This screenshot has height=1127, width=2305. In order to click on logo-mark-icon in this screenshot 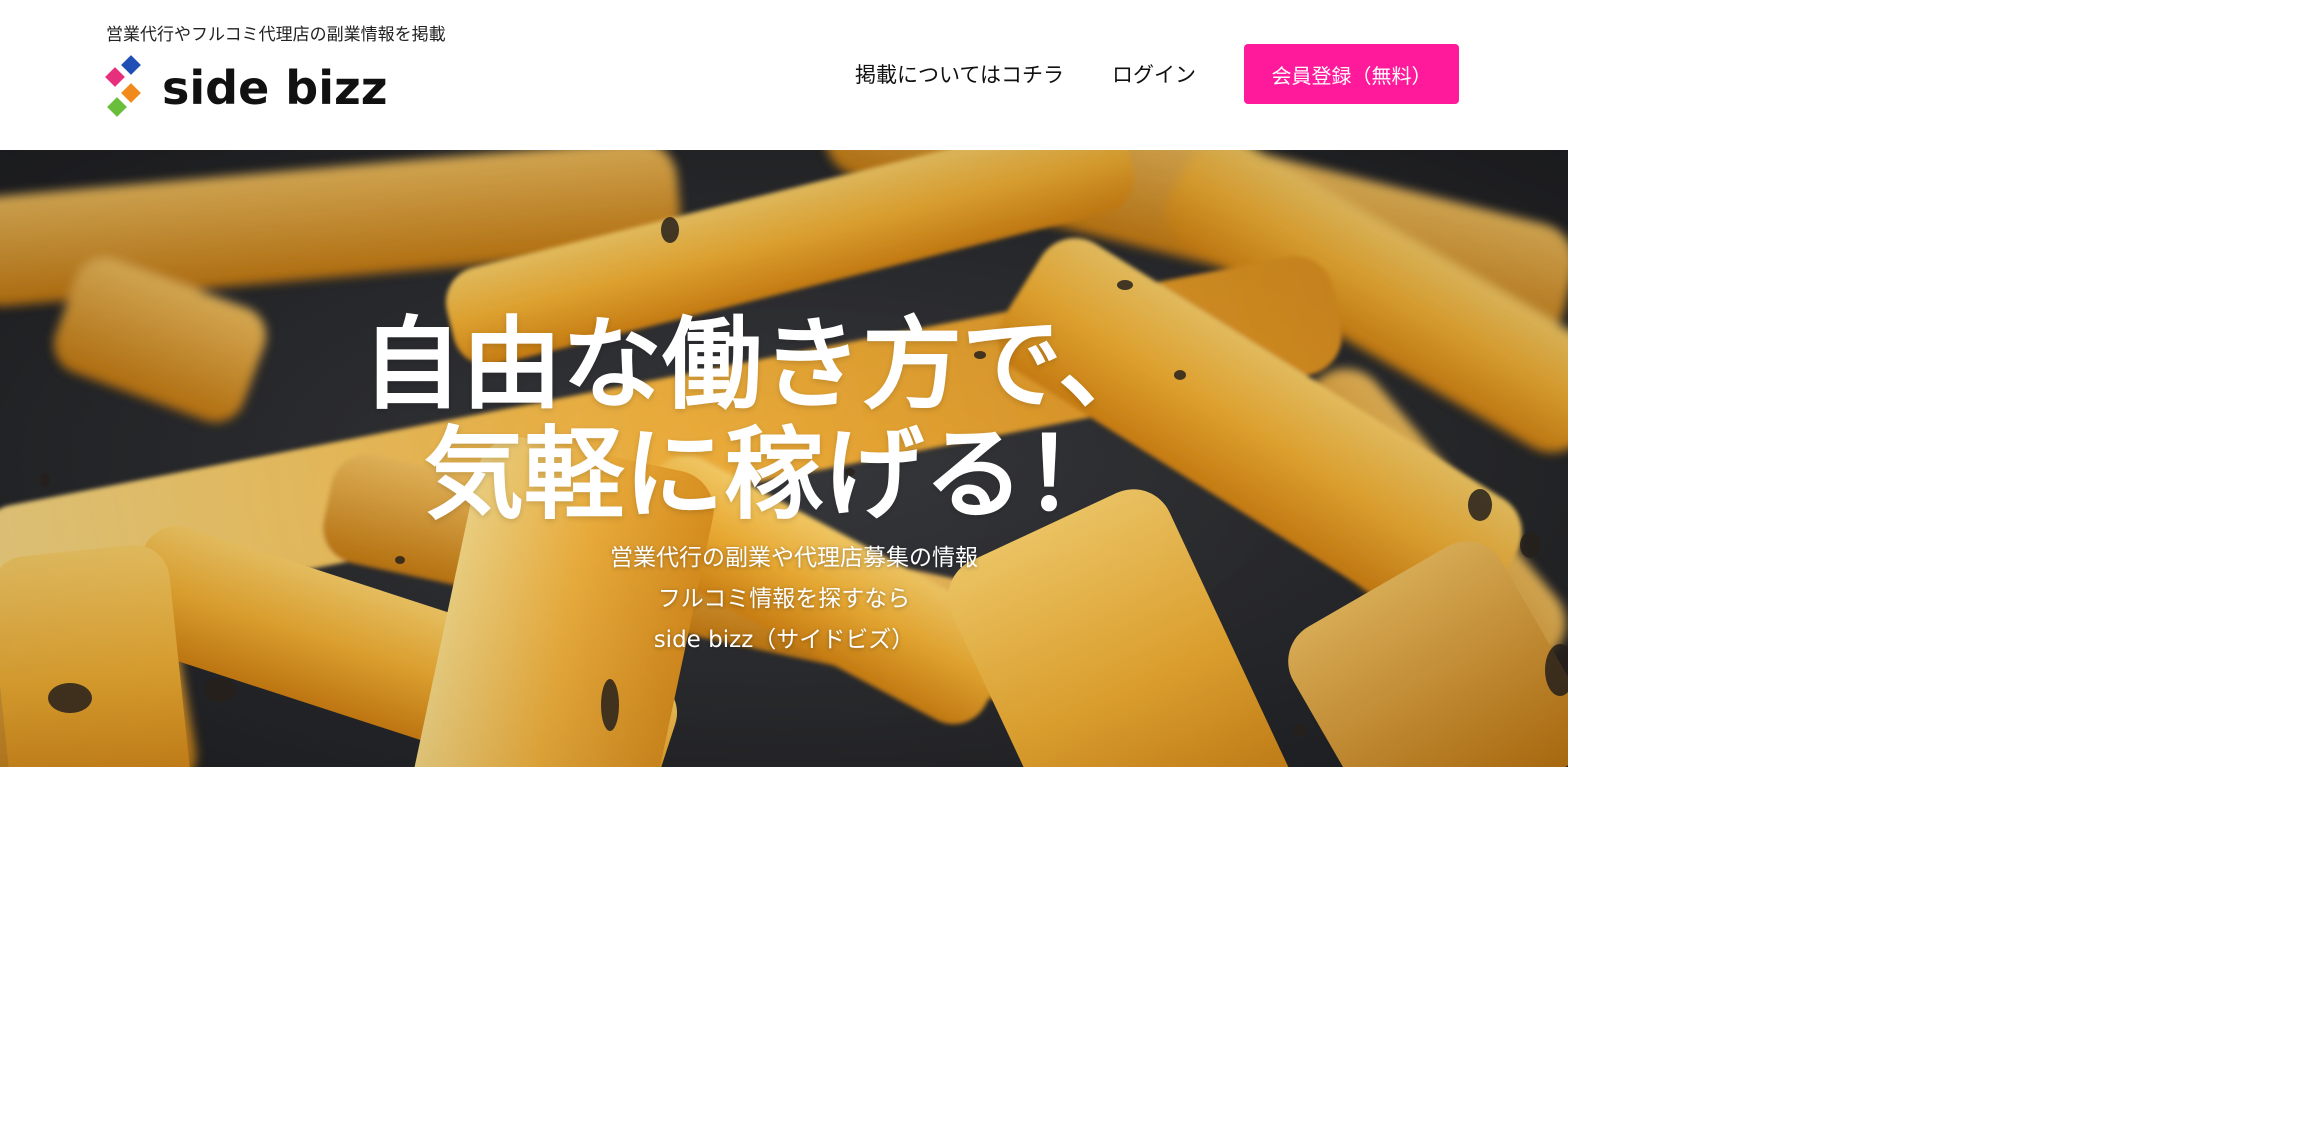, I will do `click(123, 87)`.